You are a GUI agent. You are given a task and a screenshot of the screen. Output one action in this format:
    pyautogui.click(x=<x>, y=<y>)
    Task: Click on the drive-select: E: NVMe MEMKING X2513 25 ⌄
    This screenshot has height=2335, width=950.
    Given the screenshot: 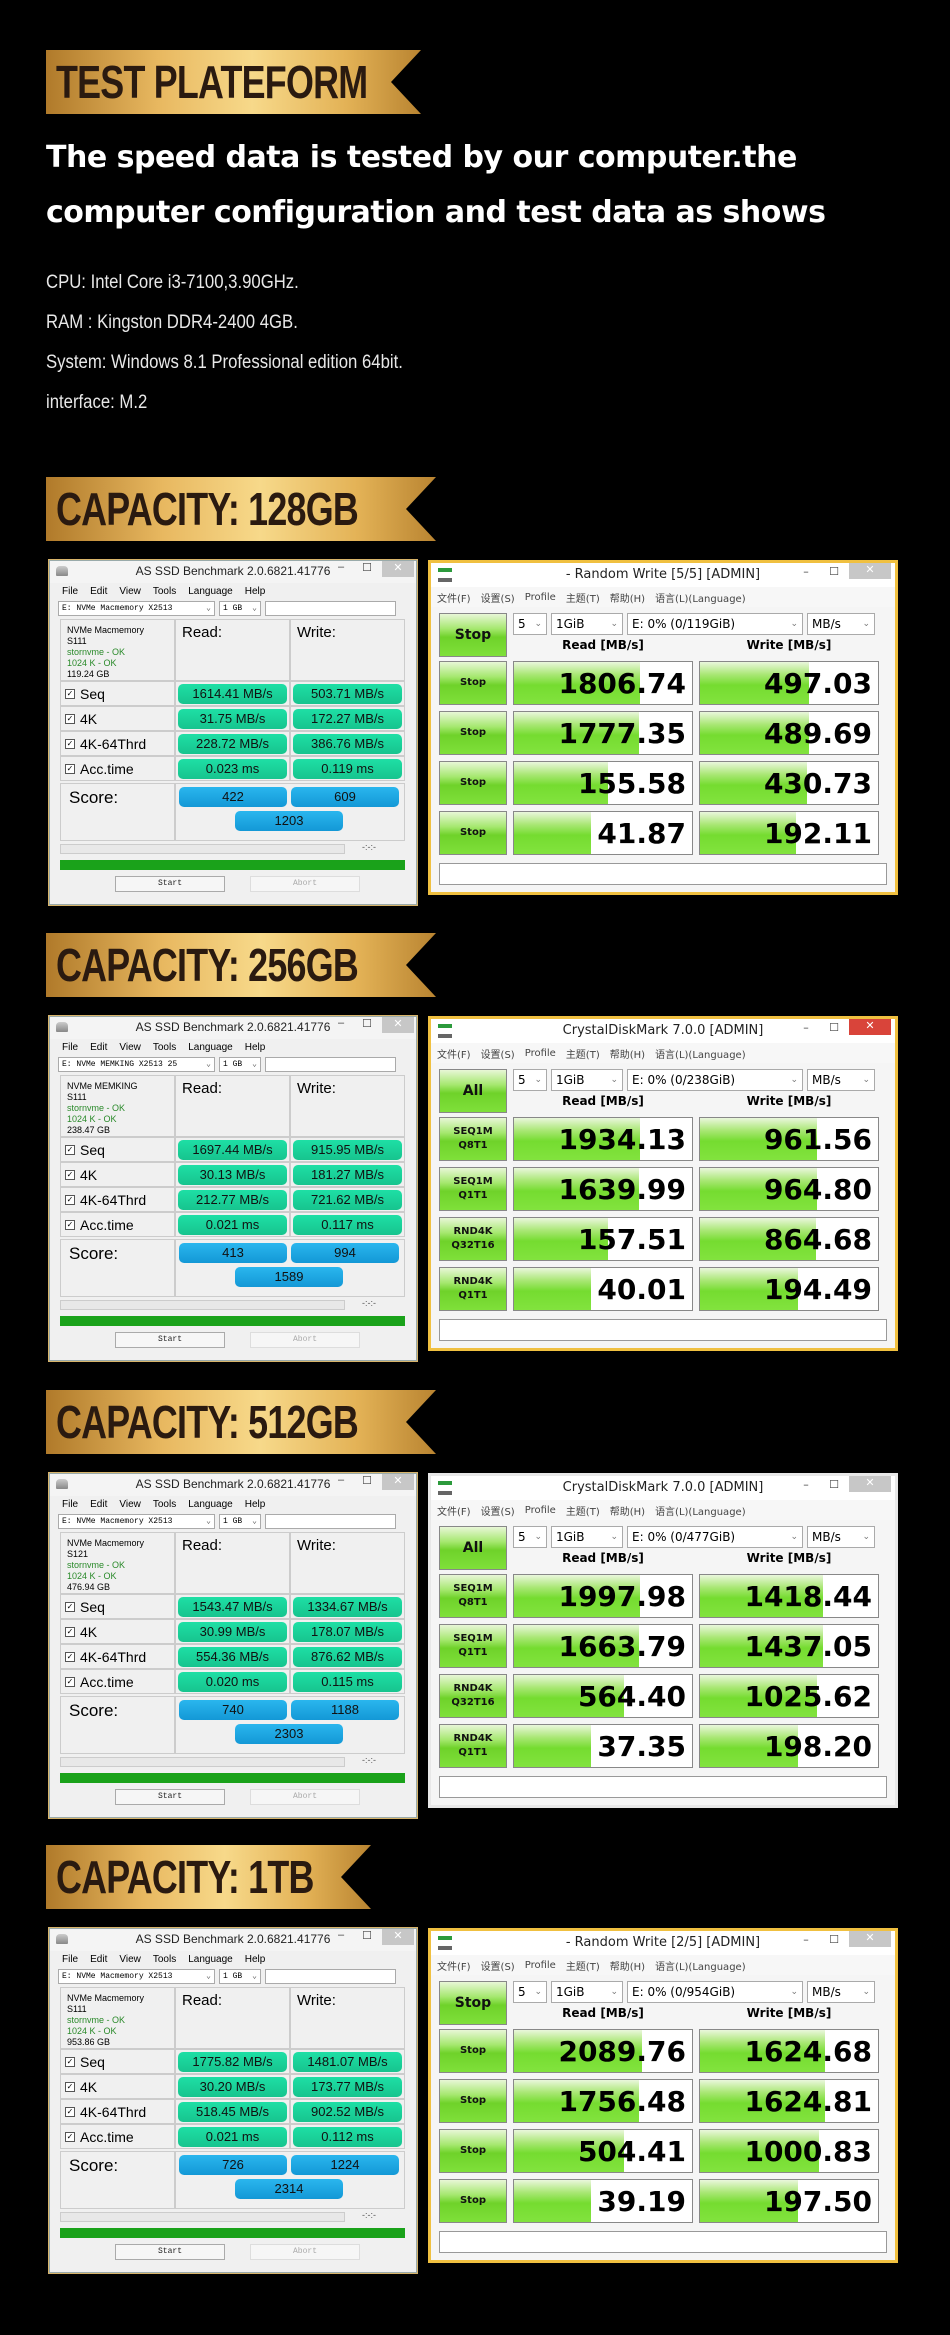 What is the action you would take?
    pyautogui.click(x=136, y=1064)
    